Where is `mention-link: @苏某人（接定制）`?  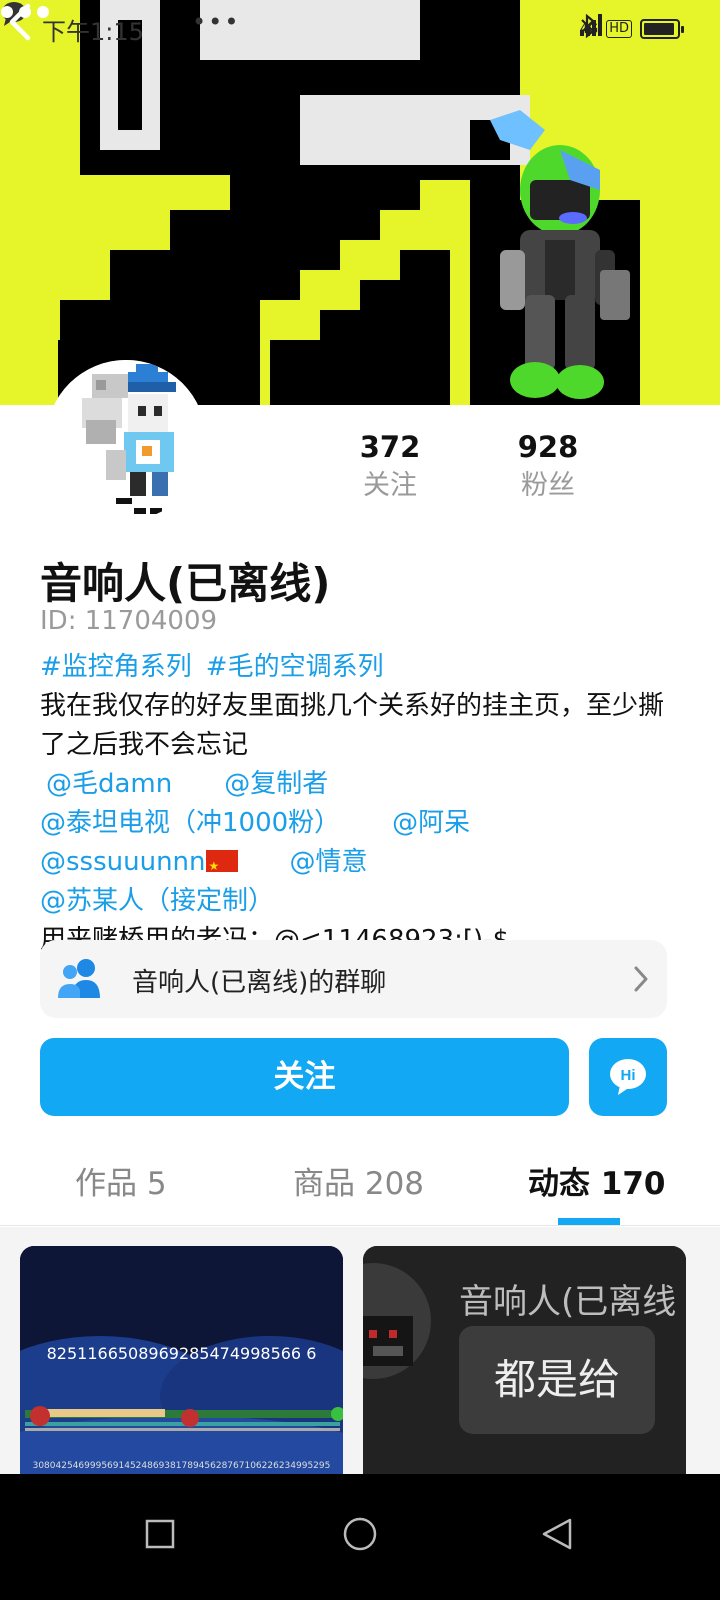 mention-link: @苏某人（接定制） is located at coordinates (157, 901).